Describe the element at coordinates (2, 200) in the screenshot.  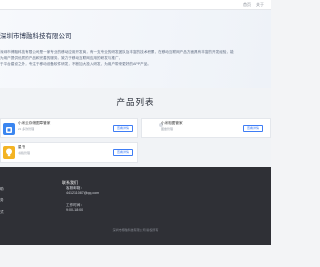
I see `footer-link: 务` at that location.